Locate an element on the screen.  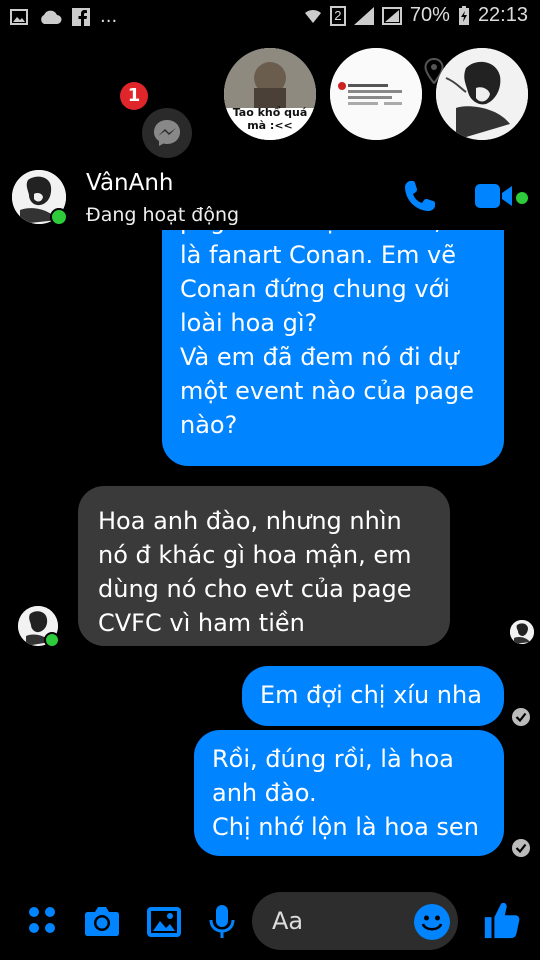
messenger-chat-head is located at coordinates (167, 133).